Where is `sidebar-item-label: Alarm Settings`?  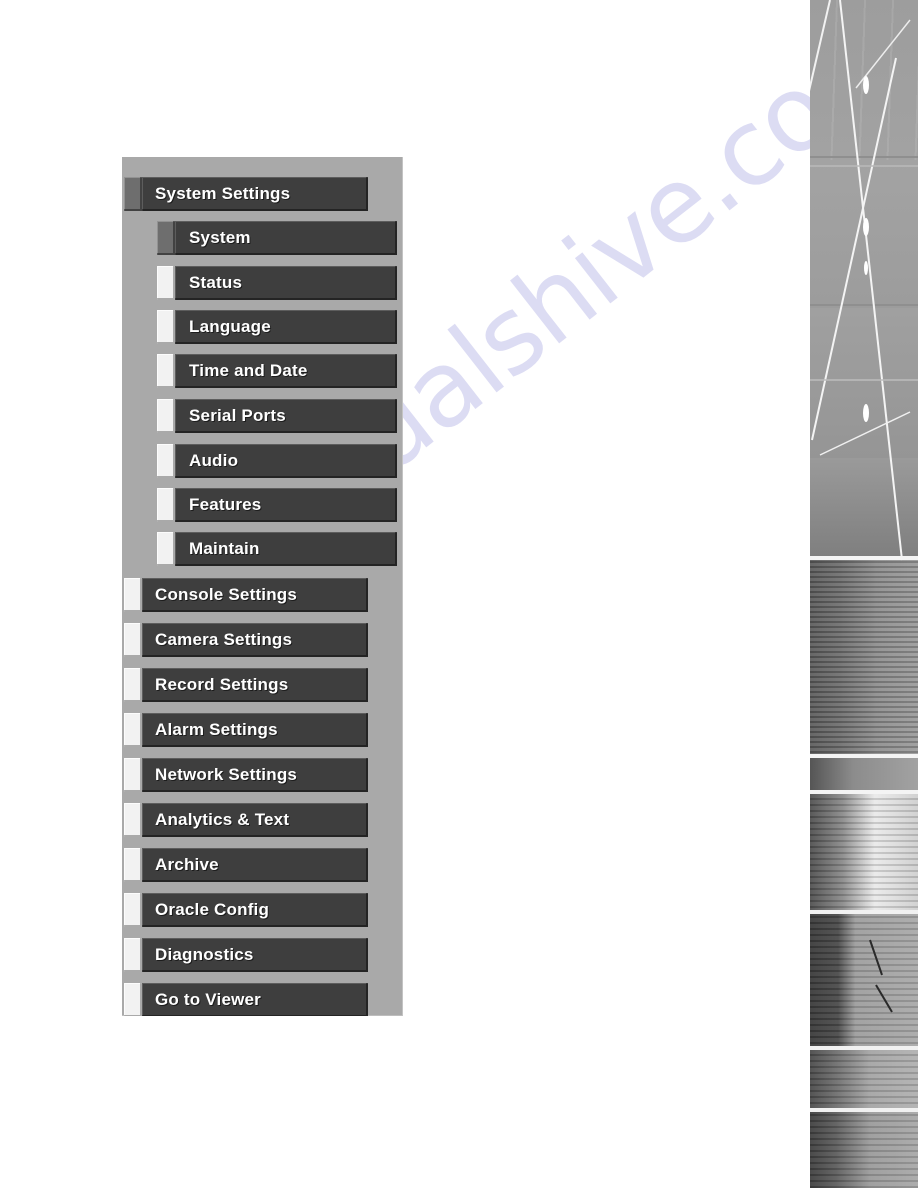 sidebar-item-label: Alarm Settings is located at coordinates (255, 730).